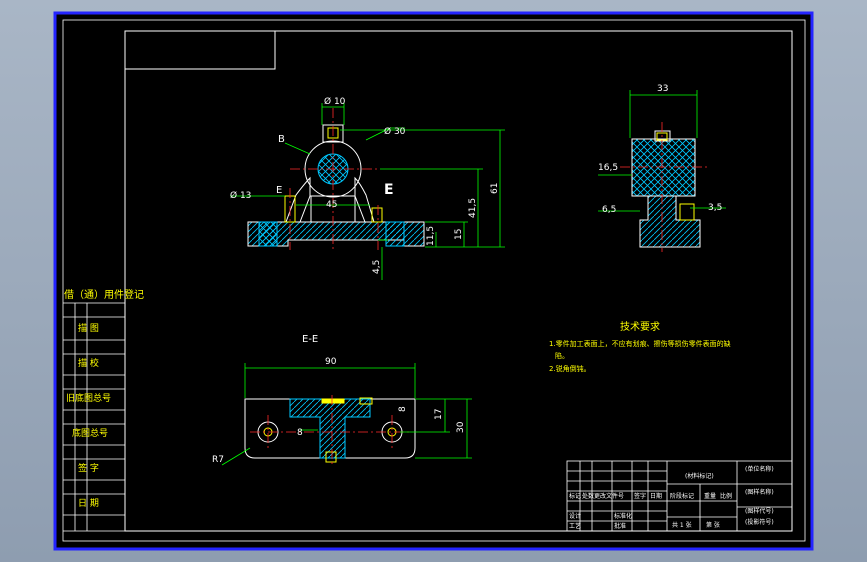 The height and width of the screenshot is (562, 867). I want to click on register-row-6: 日 期, so click(88, 503).